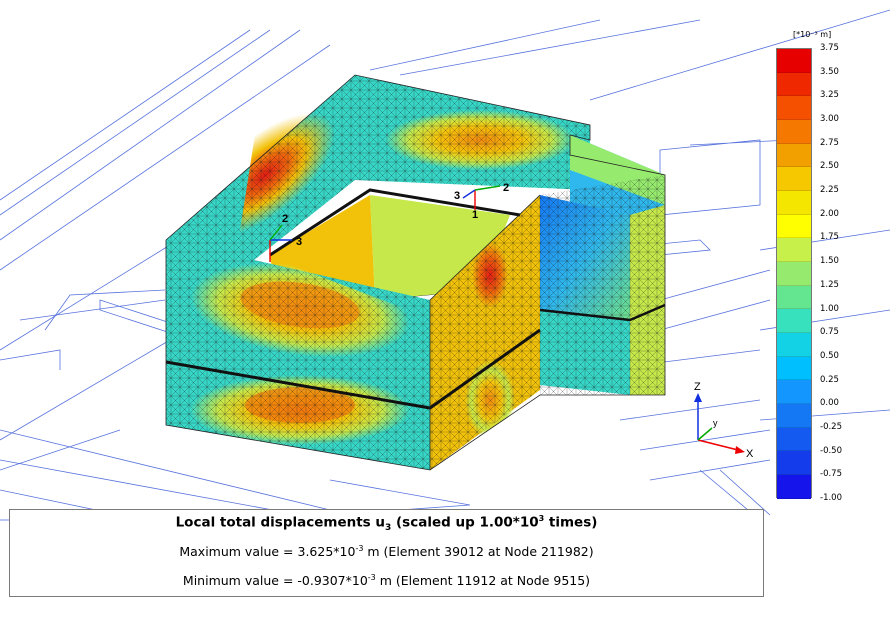 This screenshot has height=618, width=890. I want to click on legend-tick-label: 2.75, so click(829, 142).